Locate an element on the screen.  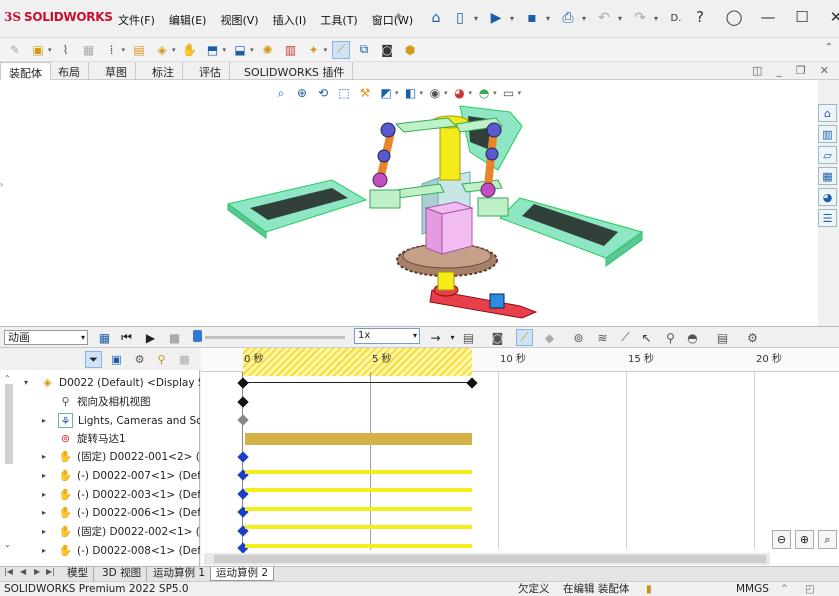
play-from-start-icon: ⏮ is located at coordinates (126, 337).